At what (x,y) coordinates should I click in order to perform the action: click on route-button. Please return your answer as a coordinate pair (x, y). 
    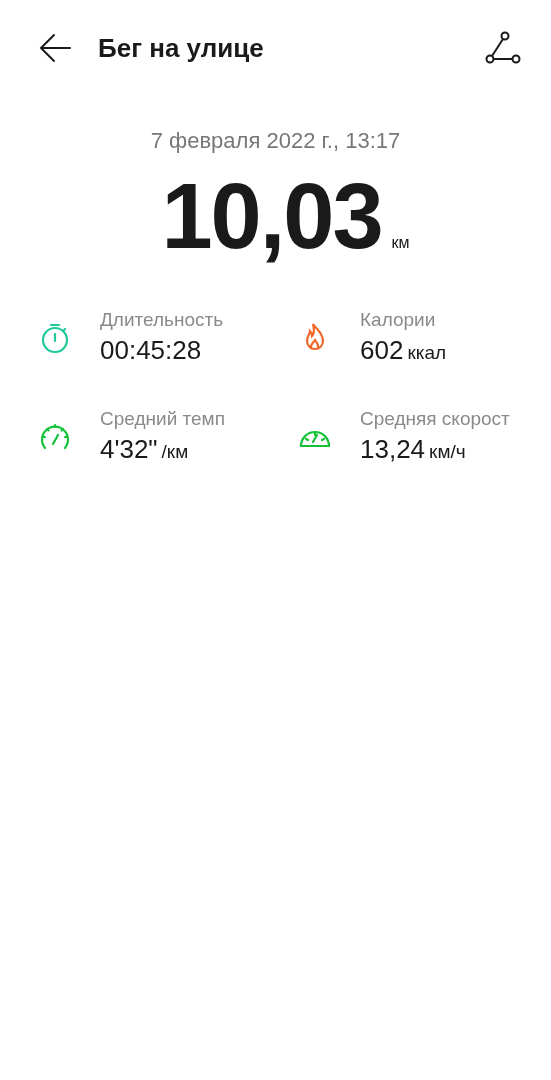
    Looking at the image, I should click on (503, 48).